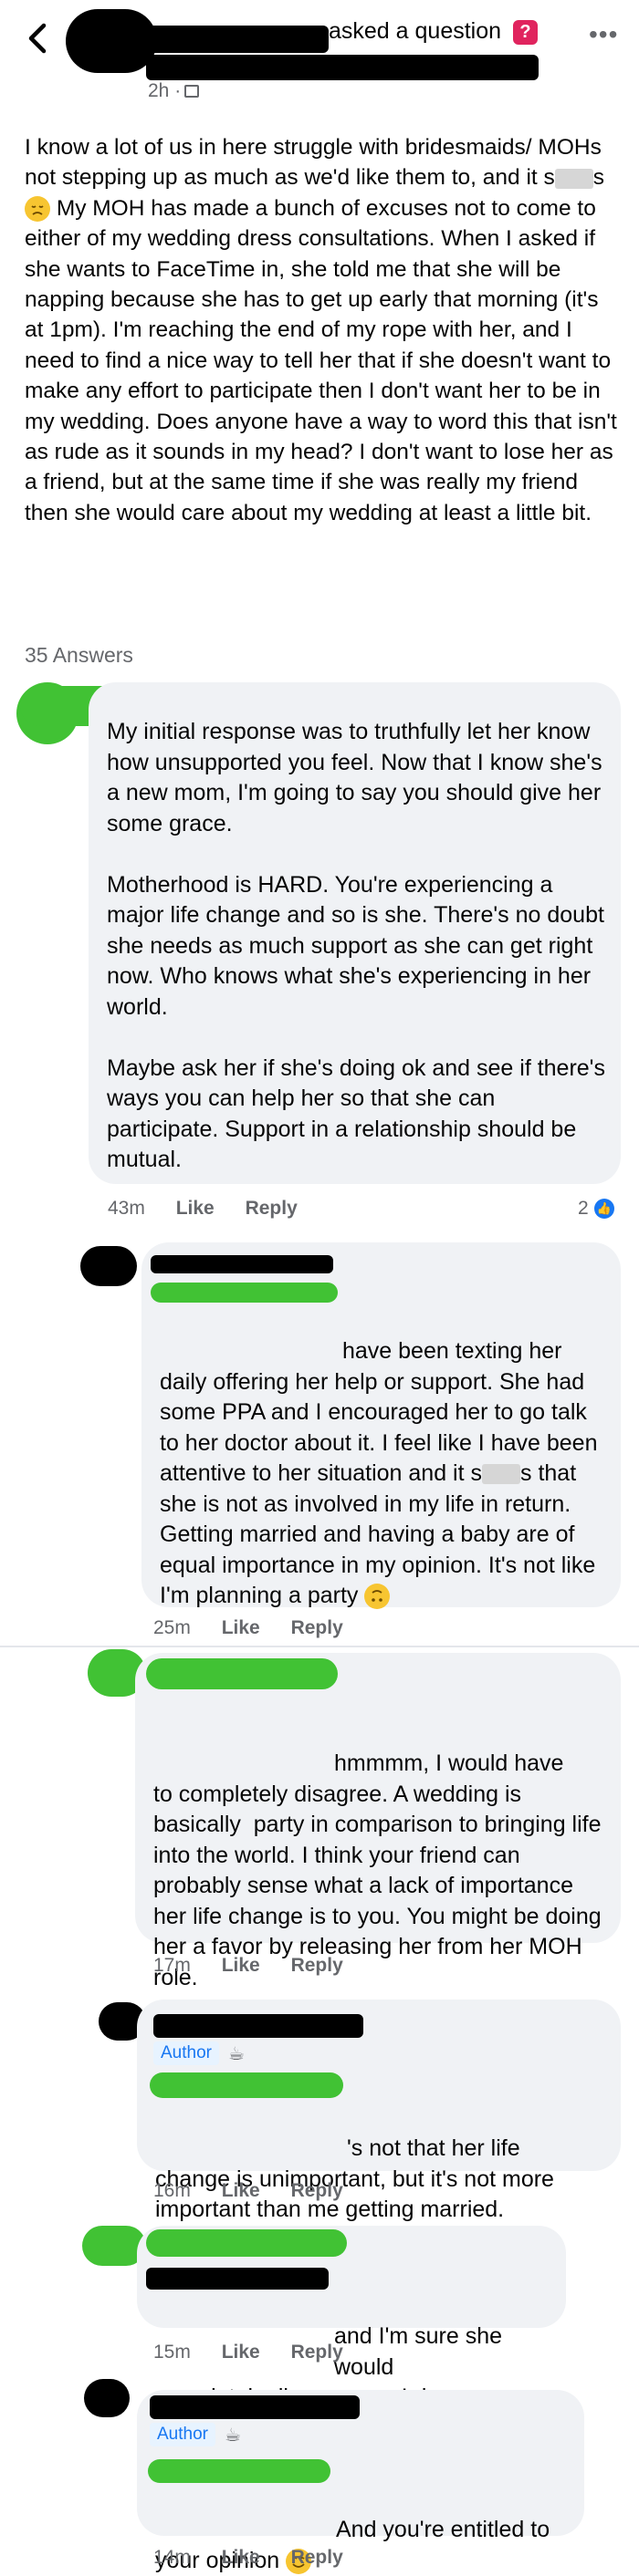  Describe the element at coordinates (603, 34) in the screenshot. I see `more-options-icon: •••` at that location.